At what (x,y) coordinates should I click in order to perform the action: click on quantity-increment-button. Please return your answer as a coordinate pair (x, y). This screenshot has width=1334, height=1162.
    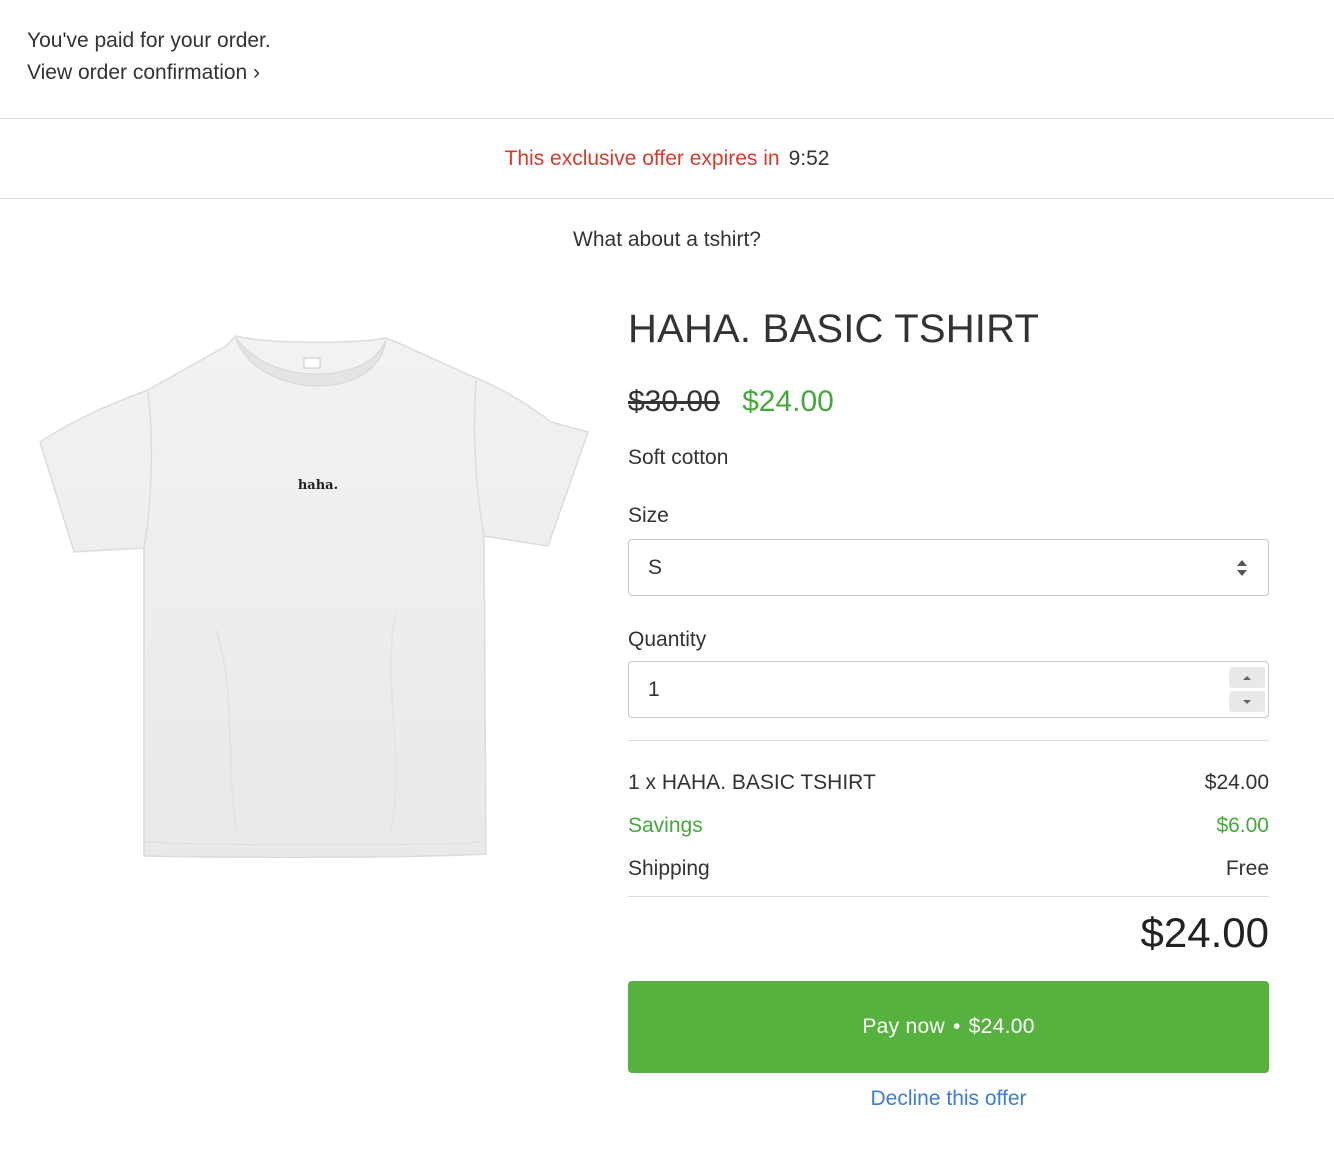
    Looking at the image, I should click on (1247, 677).